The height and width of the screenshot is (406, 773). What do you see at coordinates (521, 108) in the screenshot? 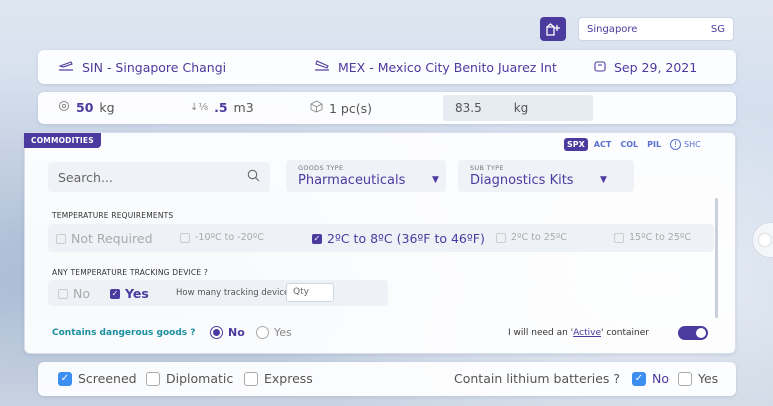
I see `chargeable-unit: kg` at bounding box center [521, 108].